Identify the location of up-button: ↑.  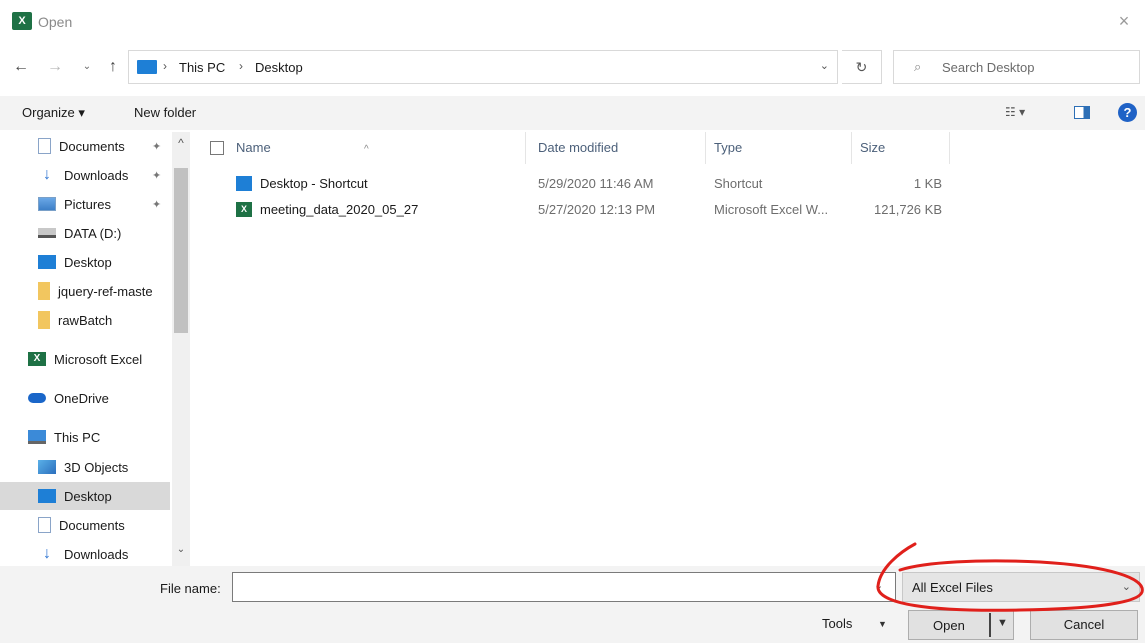
(113, 67).